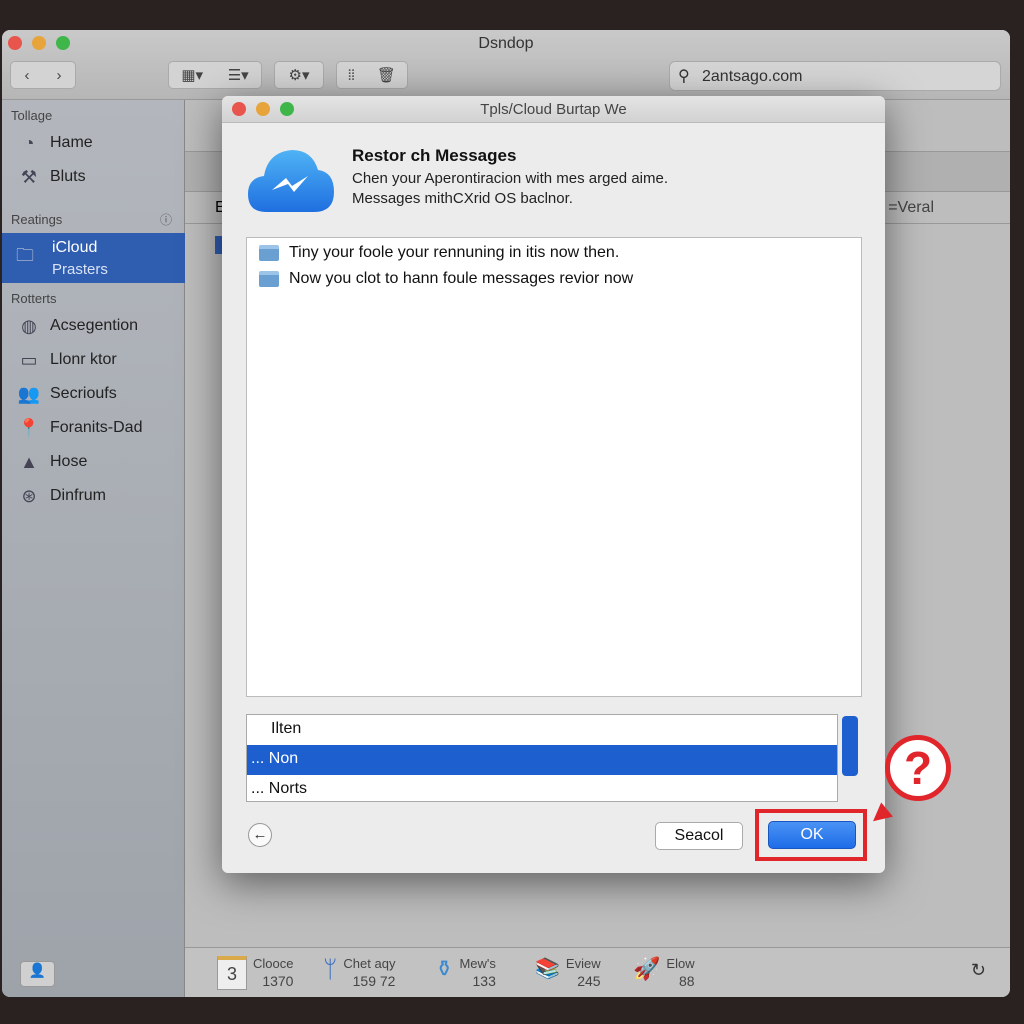  Describe the element at coordinates (51, 462) in the screenshot. I see `sidebar-item-hose: ▲ Hose` at that location.